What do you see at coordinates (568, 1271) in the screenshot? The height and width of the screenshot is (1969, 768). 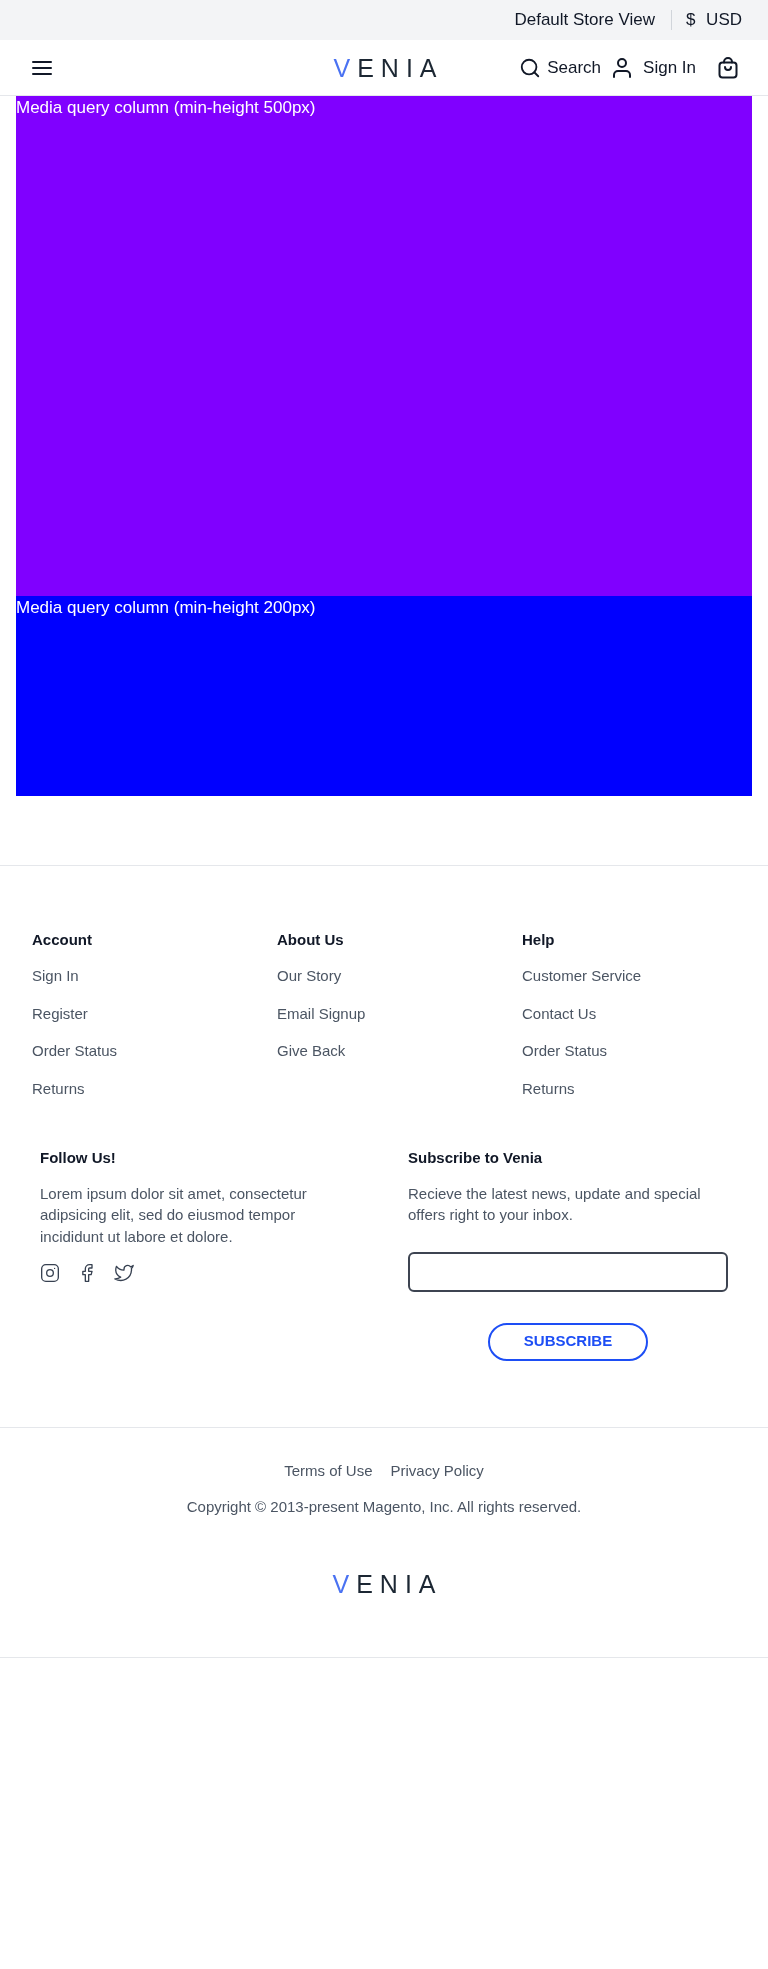 I see `email-field` at bounding box center [568, 1271].